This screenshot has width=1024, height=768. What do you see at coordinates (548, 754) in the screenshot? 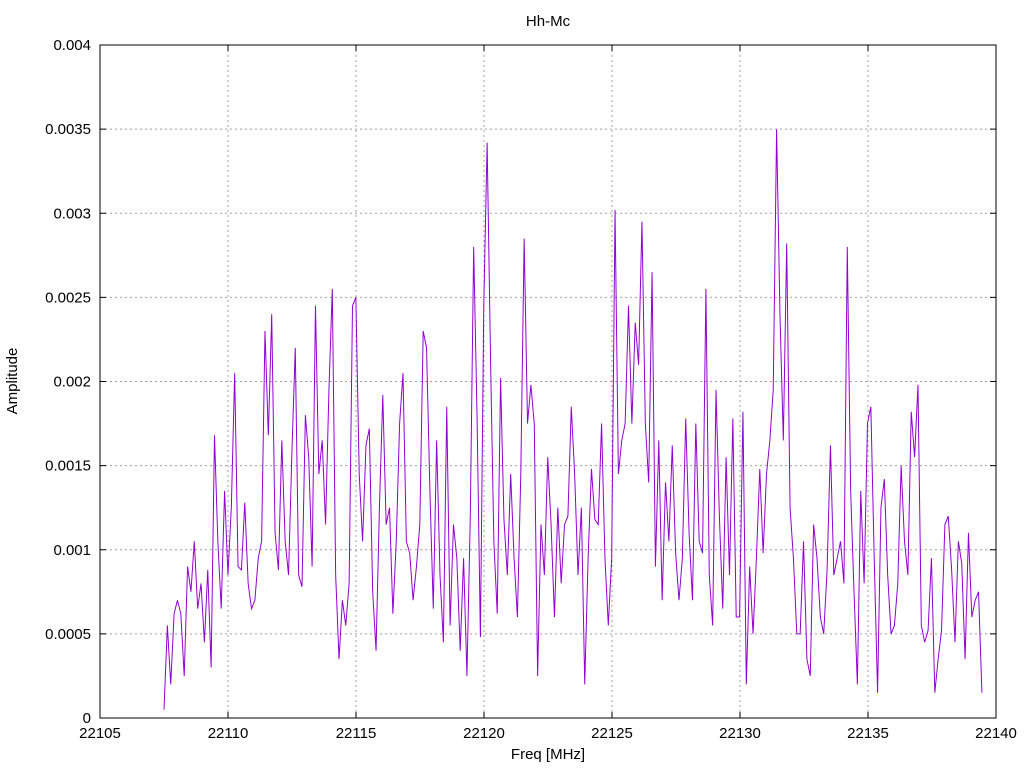
I see `x-axis-label: Freq [MHz]` at bounding box center [548, 754].